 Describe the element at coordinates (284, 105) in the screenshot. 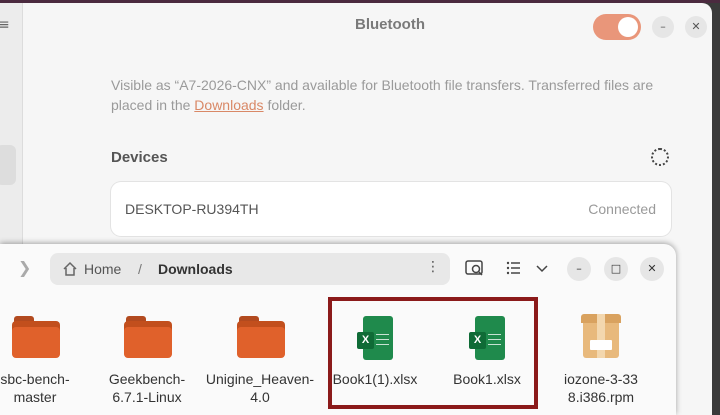

I see `description-text-end: folder.` at that location.